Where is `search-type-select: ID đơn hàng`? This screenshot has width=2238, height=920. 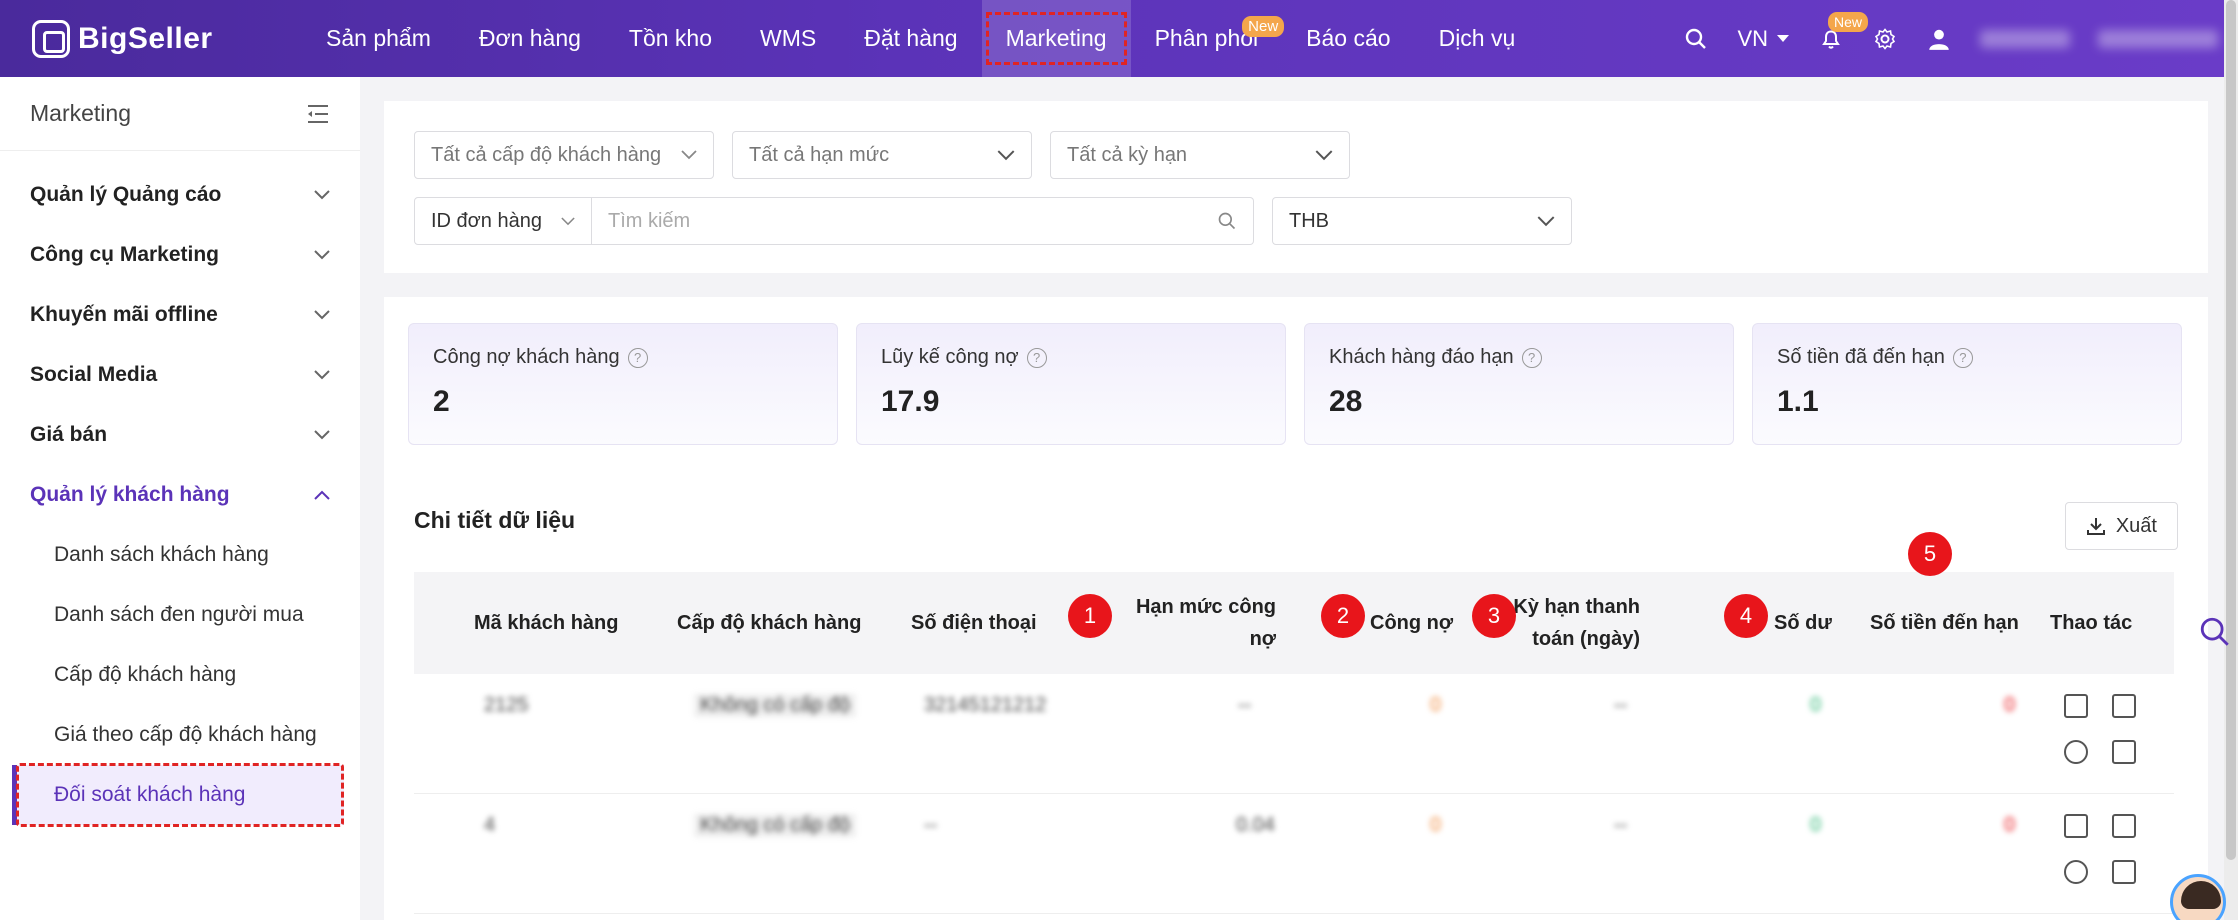
search-type-select: ID đơn hàng is located at coordinates (503, 221).